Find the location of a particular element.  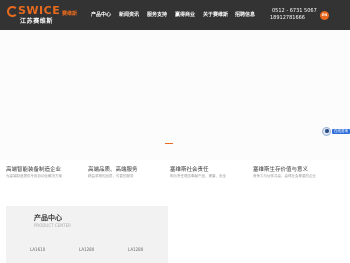

feature-desc: 为高端制造提供专用自动化解决方案 is located at coordinates (34, 176).